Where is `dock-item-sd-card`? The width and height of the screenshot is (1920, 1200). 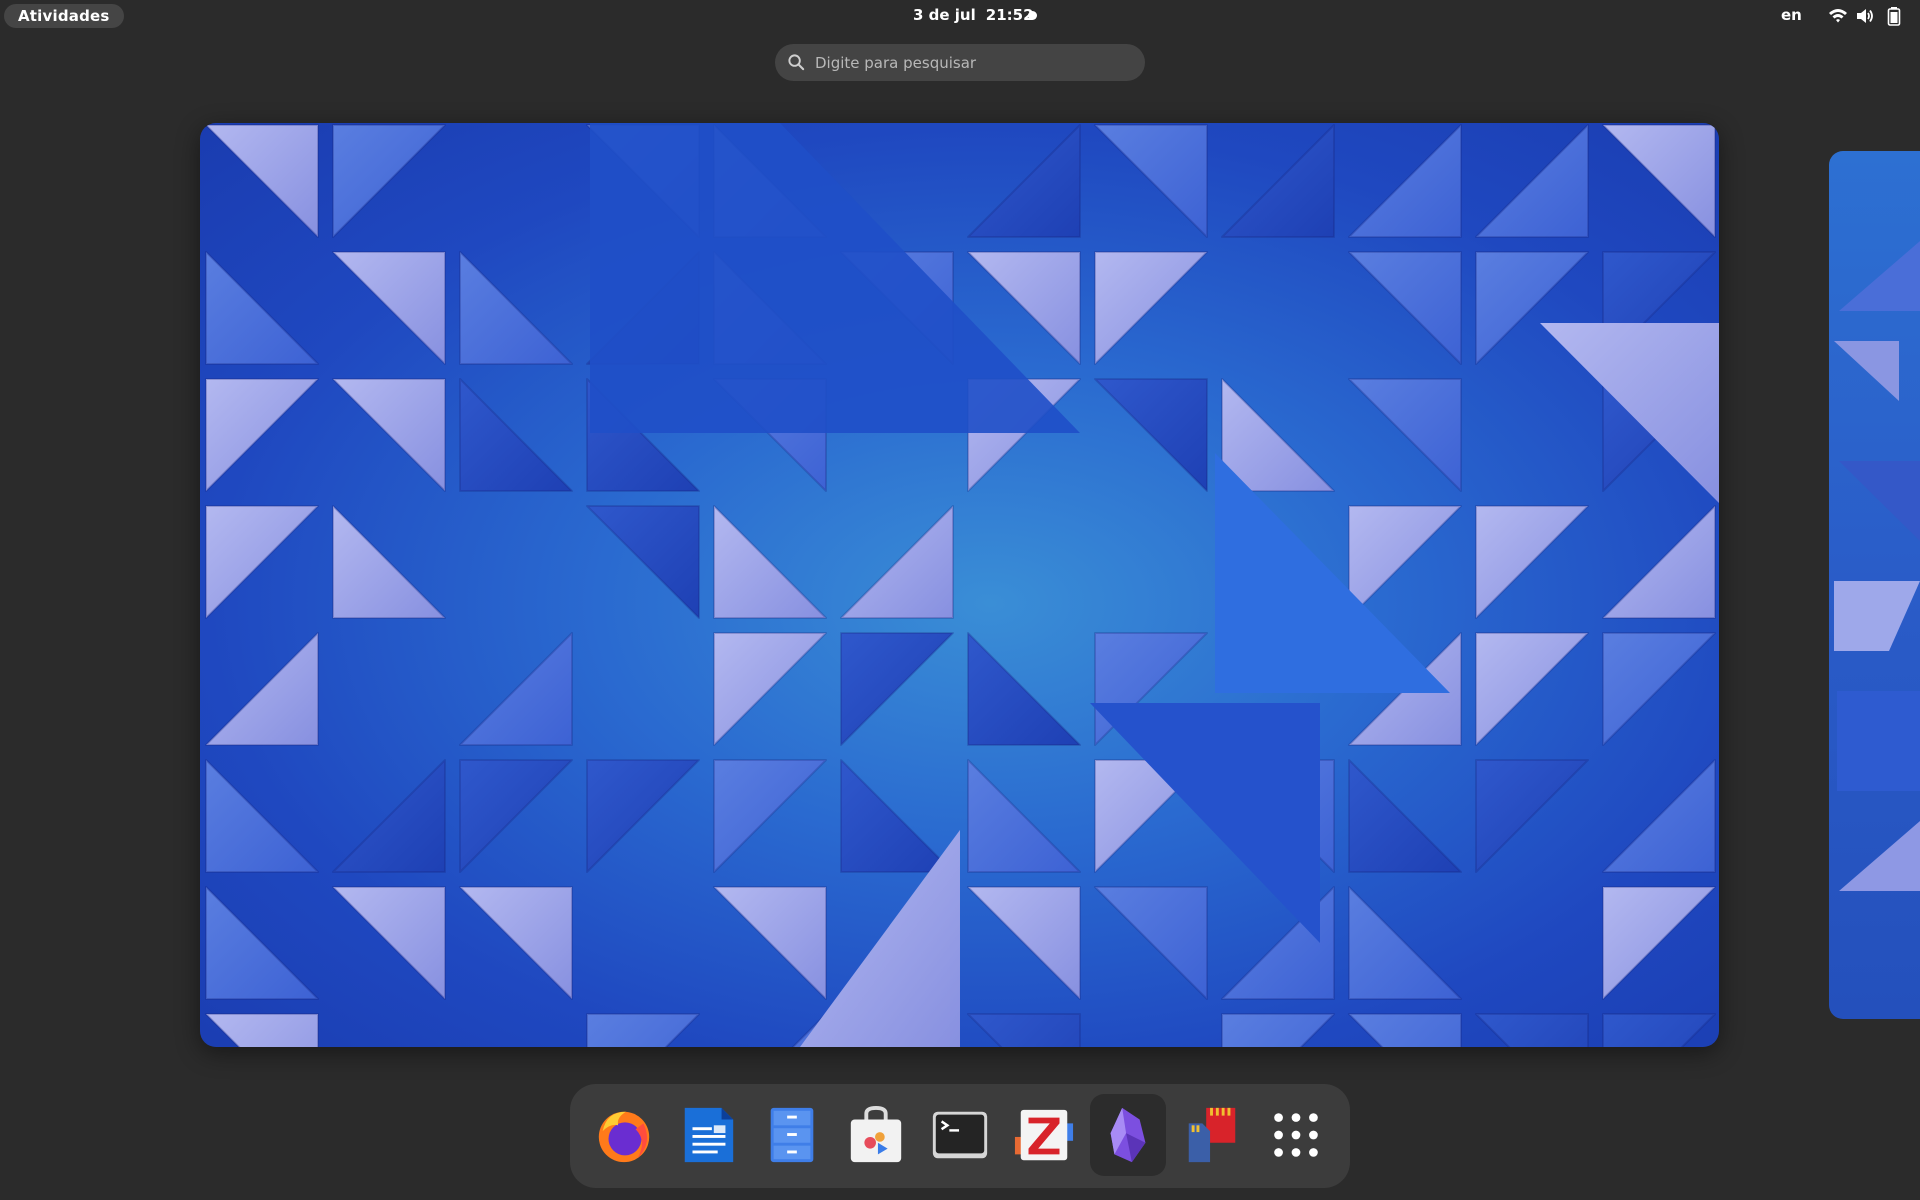 dock-item-sd-card is located at coordinates (1212, 1135).